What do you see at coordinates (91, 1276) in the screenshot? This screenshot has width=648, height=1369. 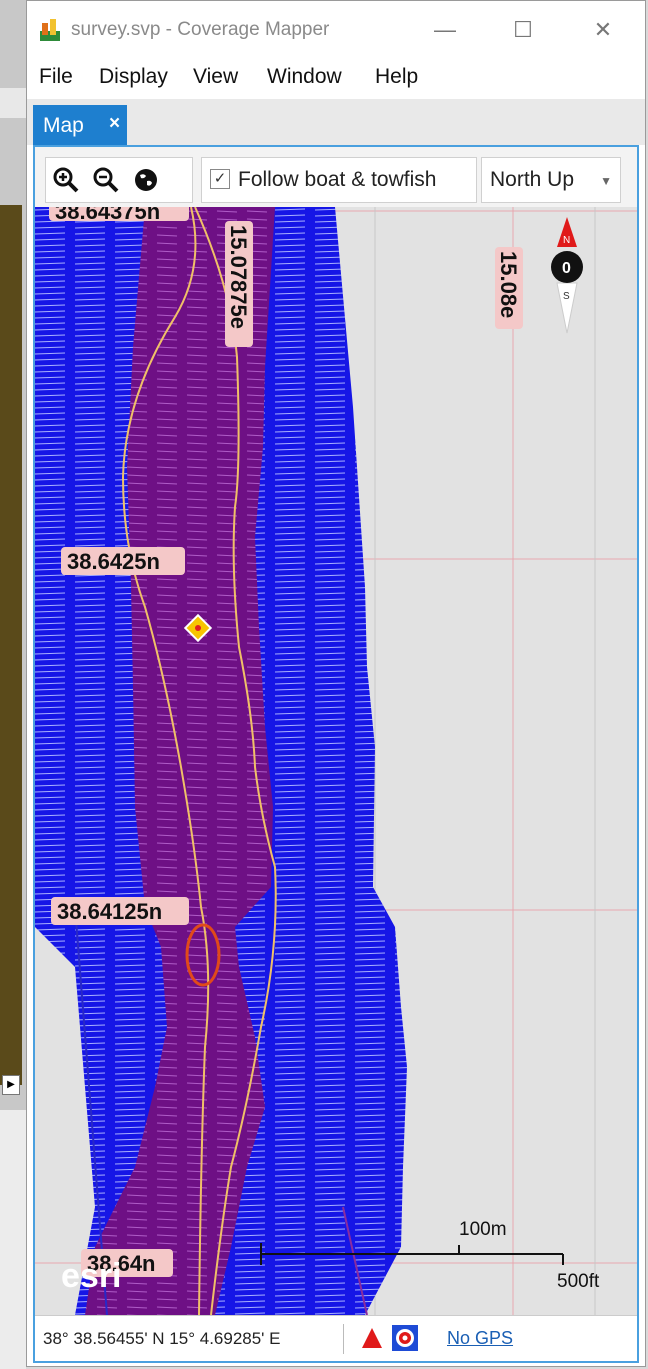 I see `esri-logo: esri` at bounding box center [91, 1276].